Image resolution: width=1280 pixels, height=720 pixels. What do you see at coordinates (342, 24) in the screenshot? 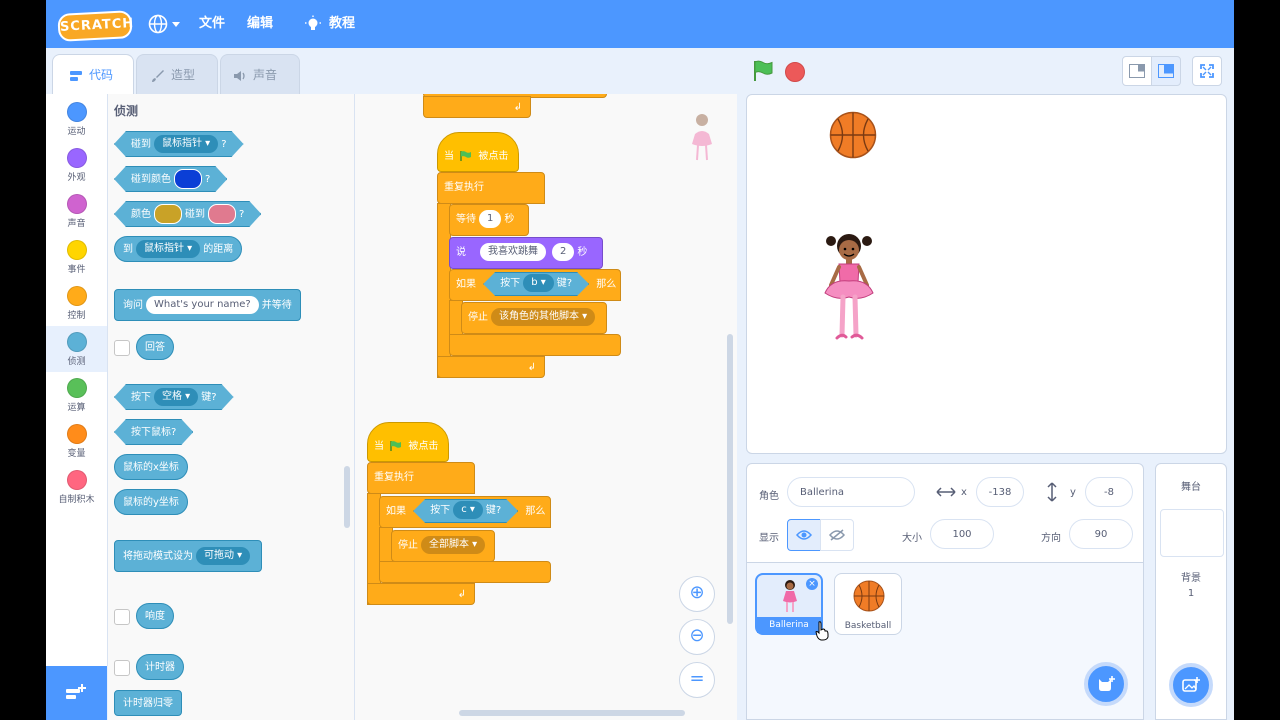
I see `menu-tutorials: 教程` at bounding box center [342, 24].